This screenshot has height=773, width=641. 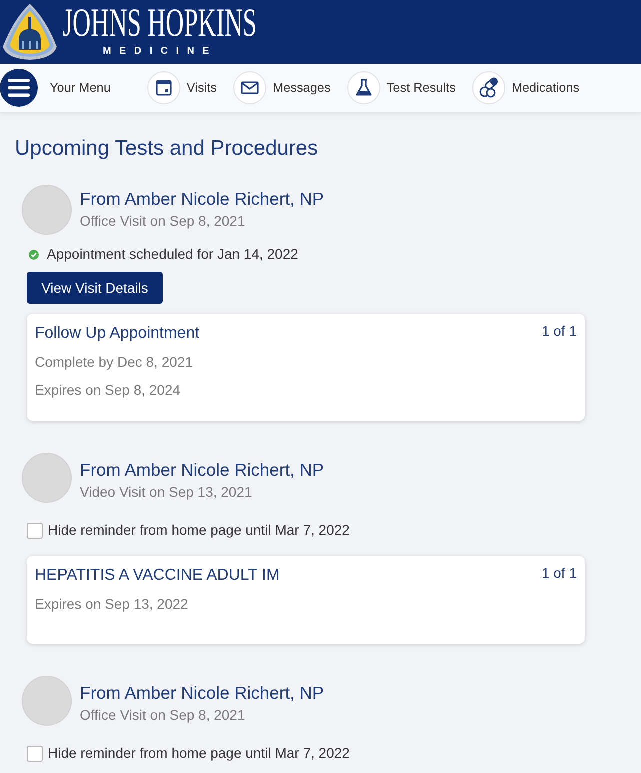 What do you see at coordinates (181, 88) in the screenshot?
I see `visits-link: Visits` at bounding box center [181, 88].